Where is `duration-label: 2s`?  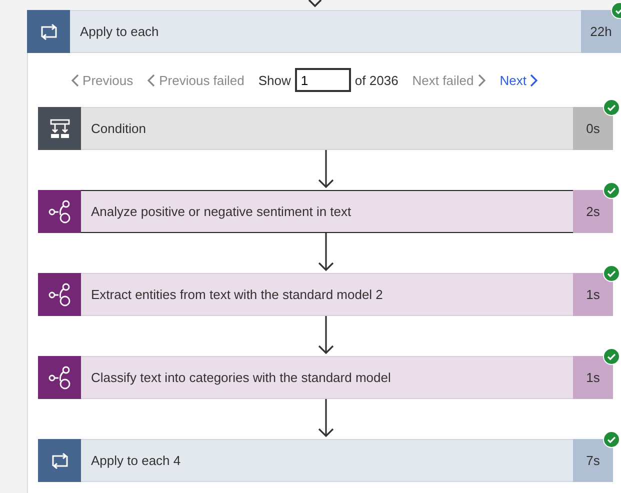
duration-label: 2s is located at coordinates (593, 211).